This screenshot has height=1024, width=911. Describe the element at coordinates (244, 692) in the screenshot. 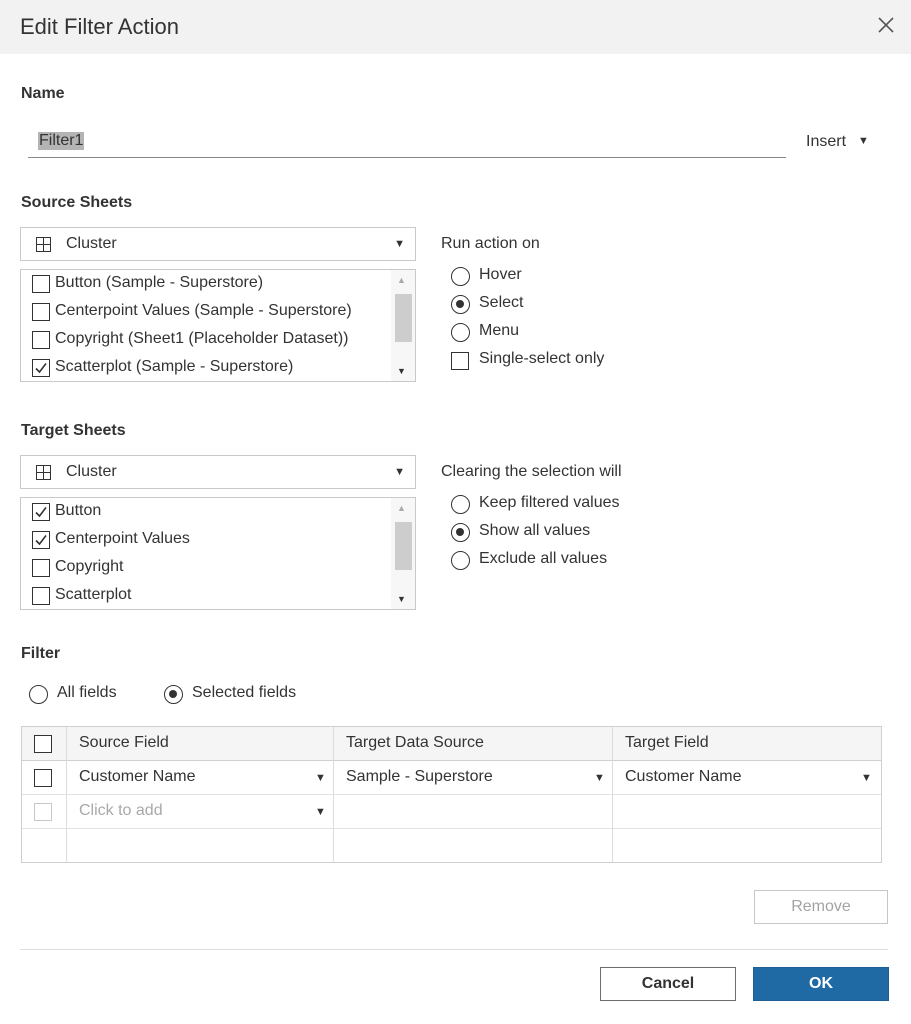

I see `radio-label: Selected fields` at that location.